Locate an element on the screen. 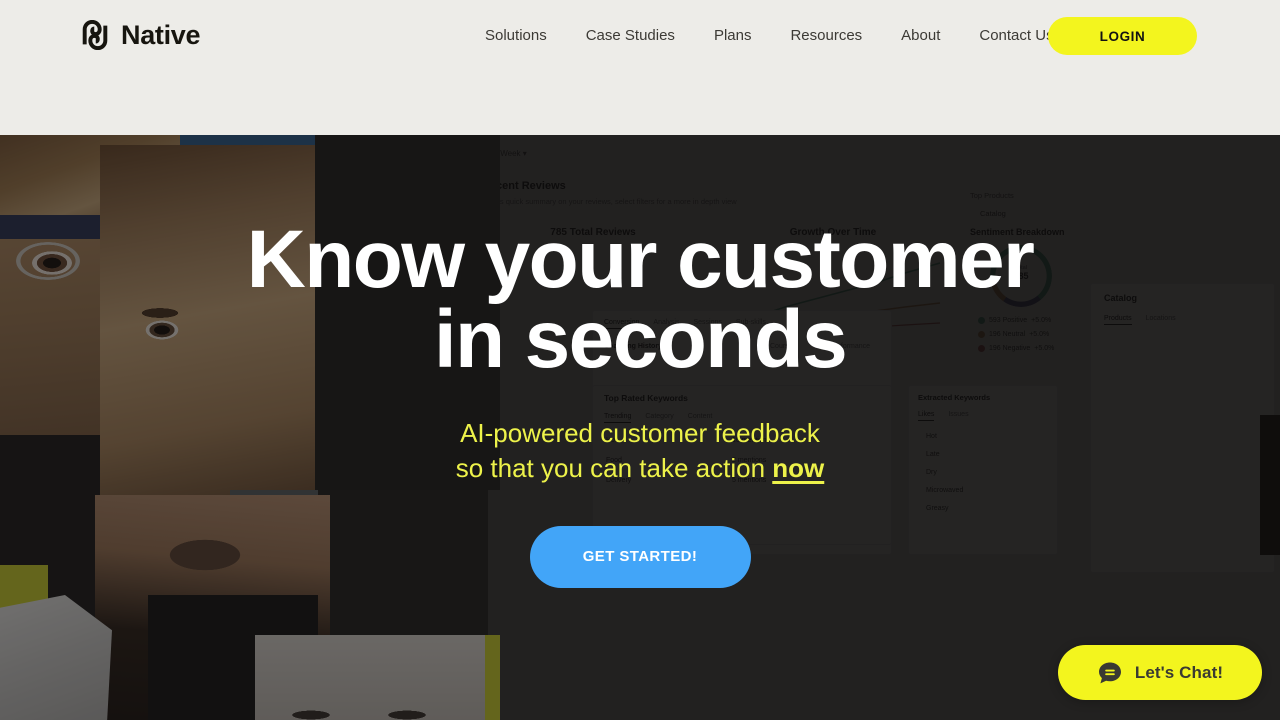 Image resolution: width=1280 pixels, height=720 pixels. nav-item-contact-us: Contact Us is located at coordinates (1016, 36).